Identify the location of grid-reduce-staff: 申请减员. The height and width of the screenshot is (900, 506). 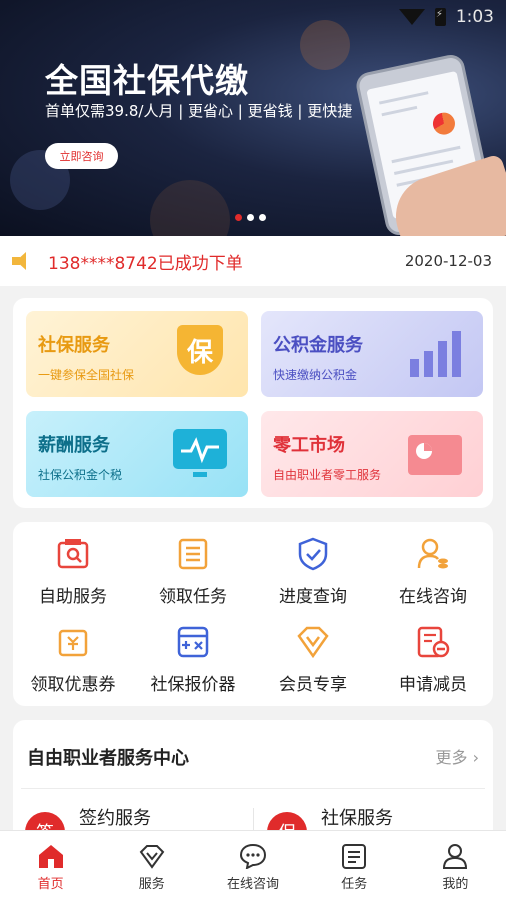
(433, 664).